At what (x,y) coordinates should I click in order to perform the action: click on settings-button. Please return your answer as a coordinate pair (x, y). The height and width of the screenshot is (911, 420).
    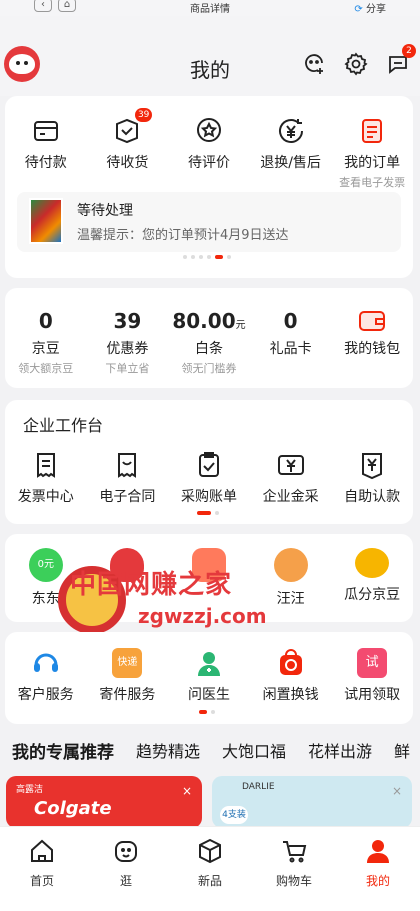
    Looking at the image, I should click on (356, 64).